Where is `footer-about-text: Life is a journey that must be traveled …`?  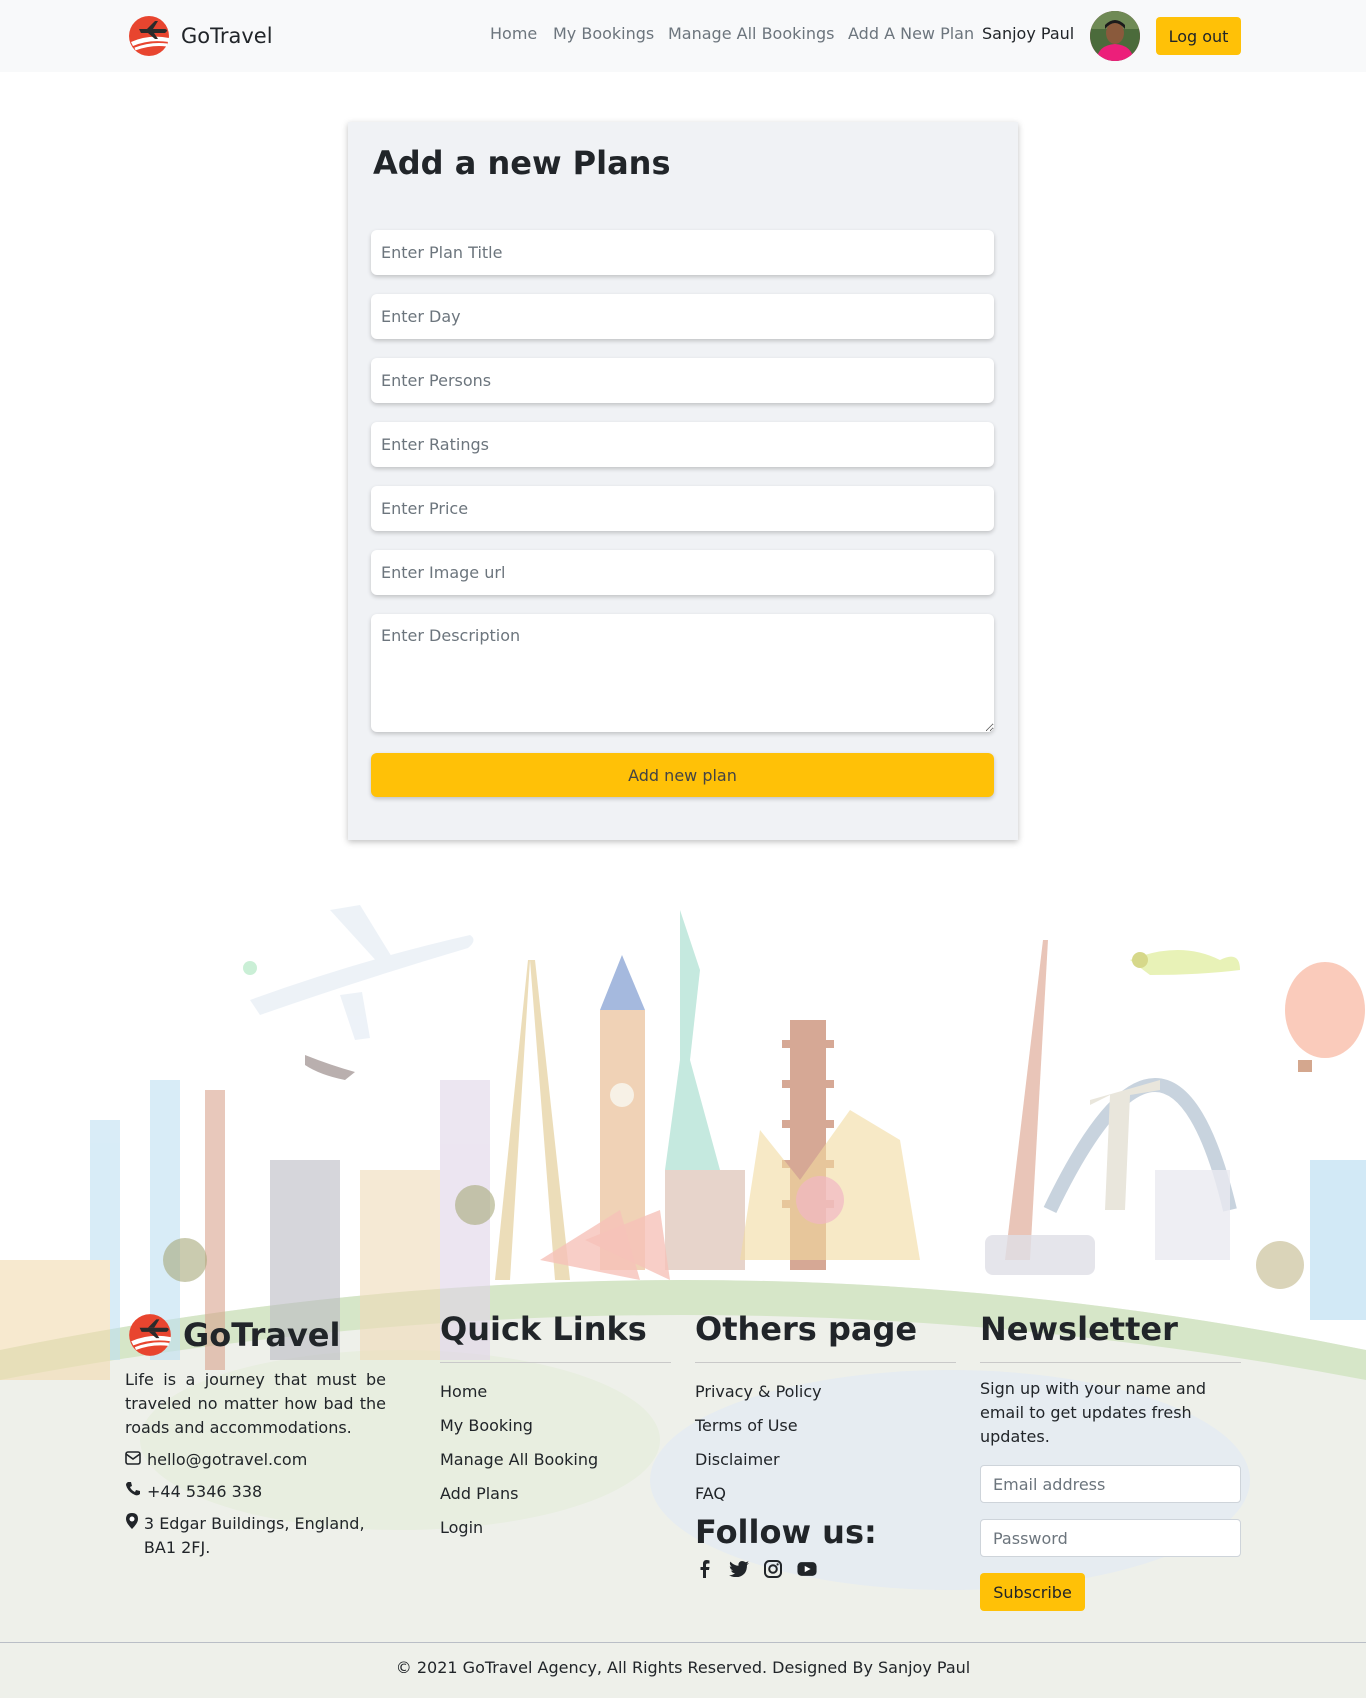
footer-about-text: Life is a journey that must be traveled … is located at coordinates (255, 1403).